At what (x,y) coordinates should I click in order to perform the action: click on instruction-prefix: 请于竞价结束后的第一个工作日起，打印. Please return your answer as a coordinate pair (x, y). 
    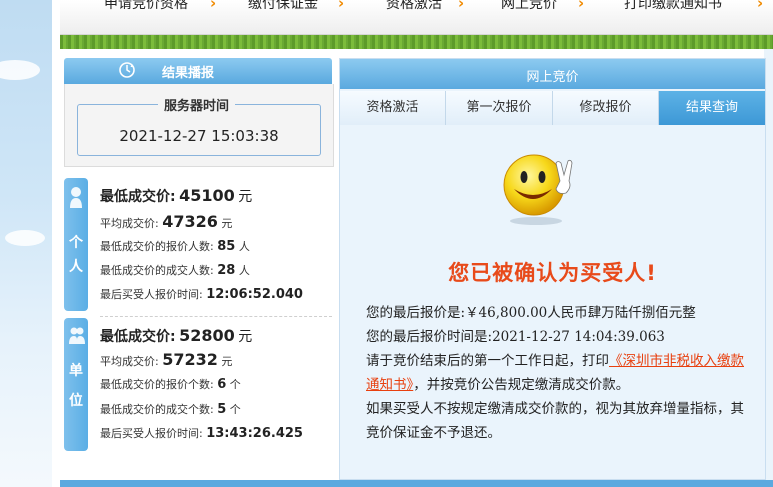
    Looking at the image, I should click on (487, 361).